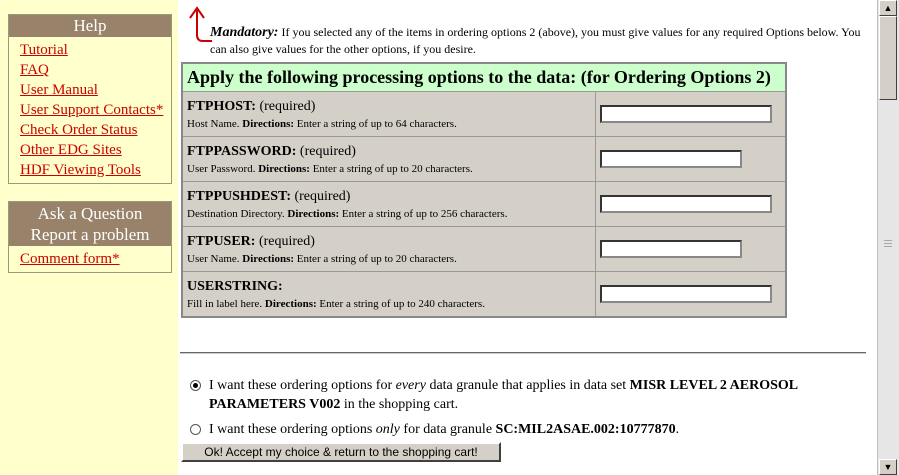  Describe the element at coordinates (221, 241) in the screenshot. I see `option-name: FTPUSER:` at that location.